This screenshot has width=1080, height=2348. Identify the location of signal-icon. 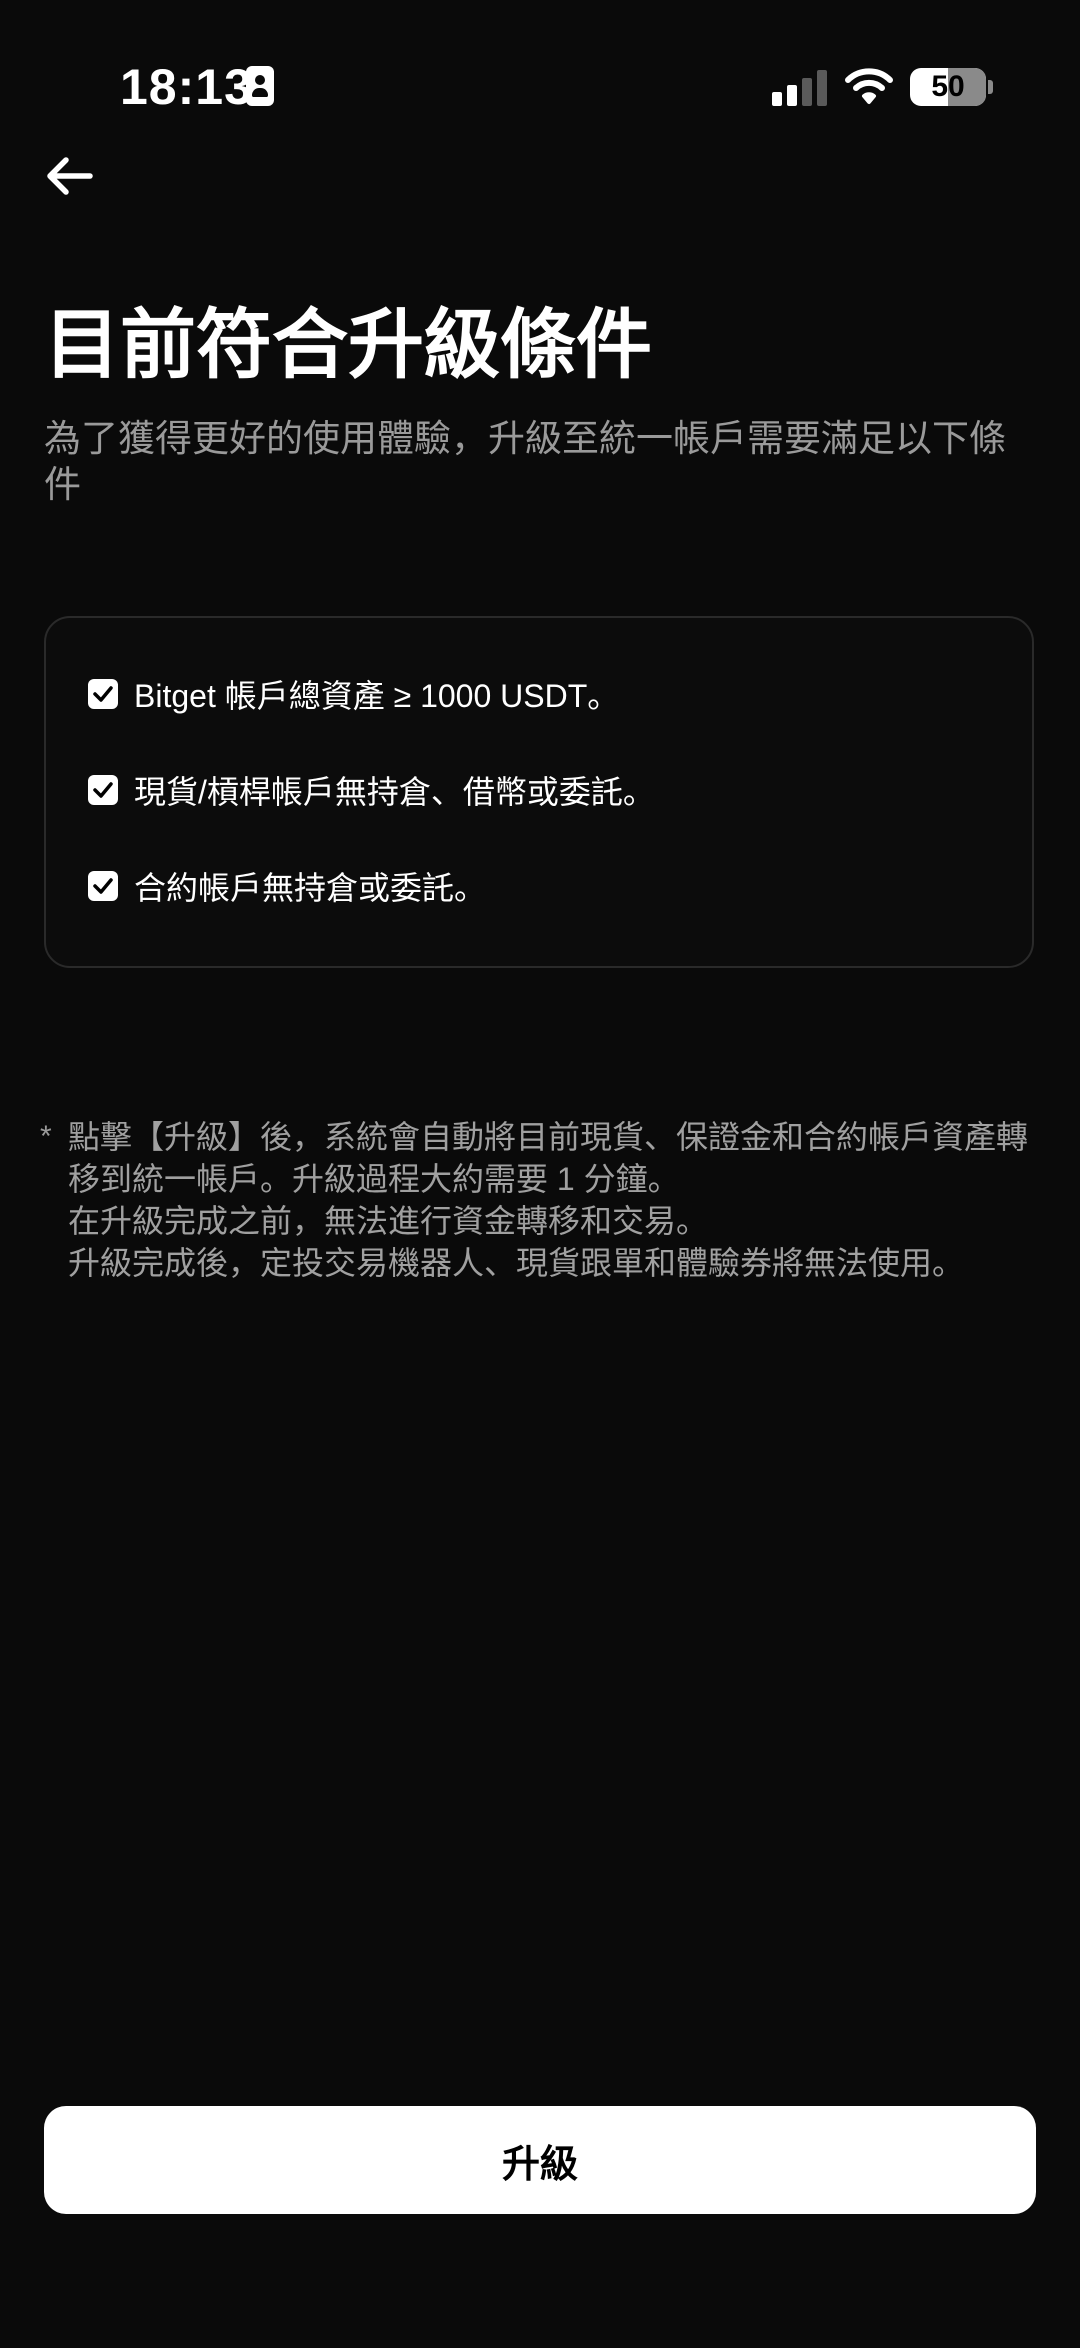
(800, 88).